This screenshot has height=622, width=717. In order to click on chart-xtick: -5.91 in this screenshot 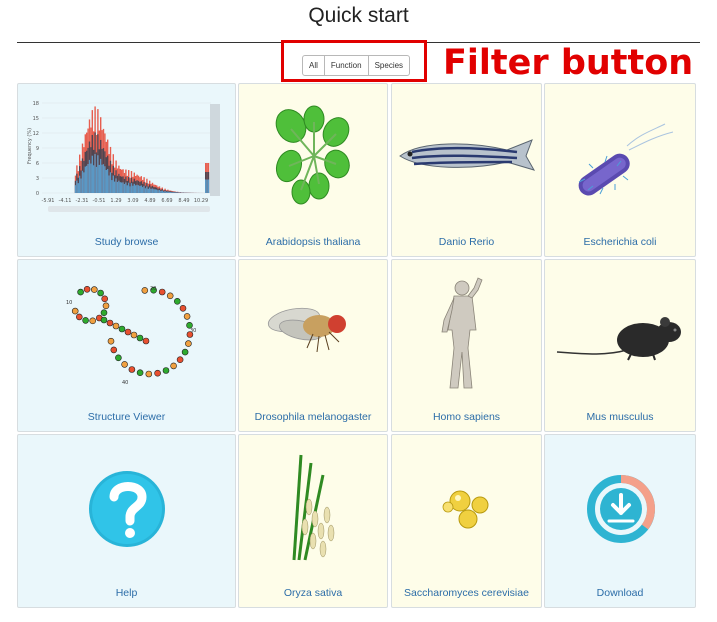, I will do `click(48, 201)`.